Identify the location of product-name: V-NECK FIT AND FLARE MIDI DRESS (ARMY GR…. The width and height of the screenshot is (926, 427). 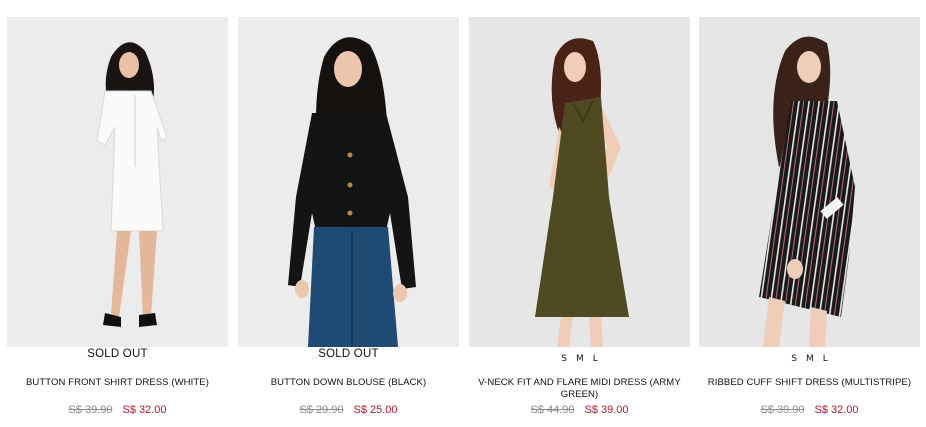
(579, 388).